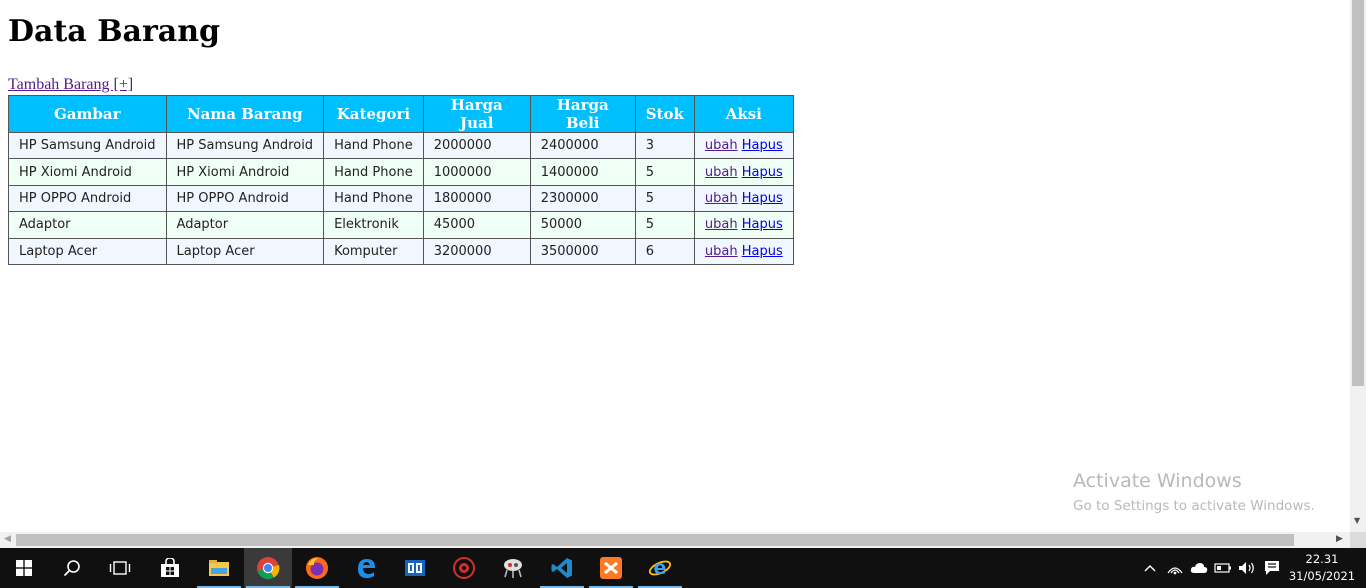 The height and width of the screenshot is (588, 1366). What do you see at coordinates (87, 198) in the screenshot?
I see `cell-gambar: HP OPPO Android` at bounding box center [87, 198].